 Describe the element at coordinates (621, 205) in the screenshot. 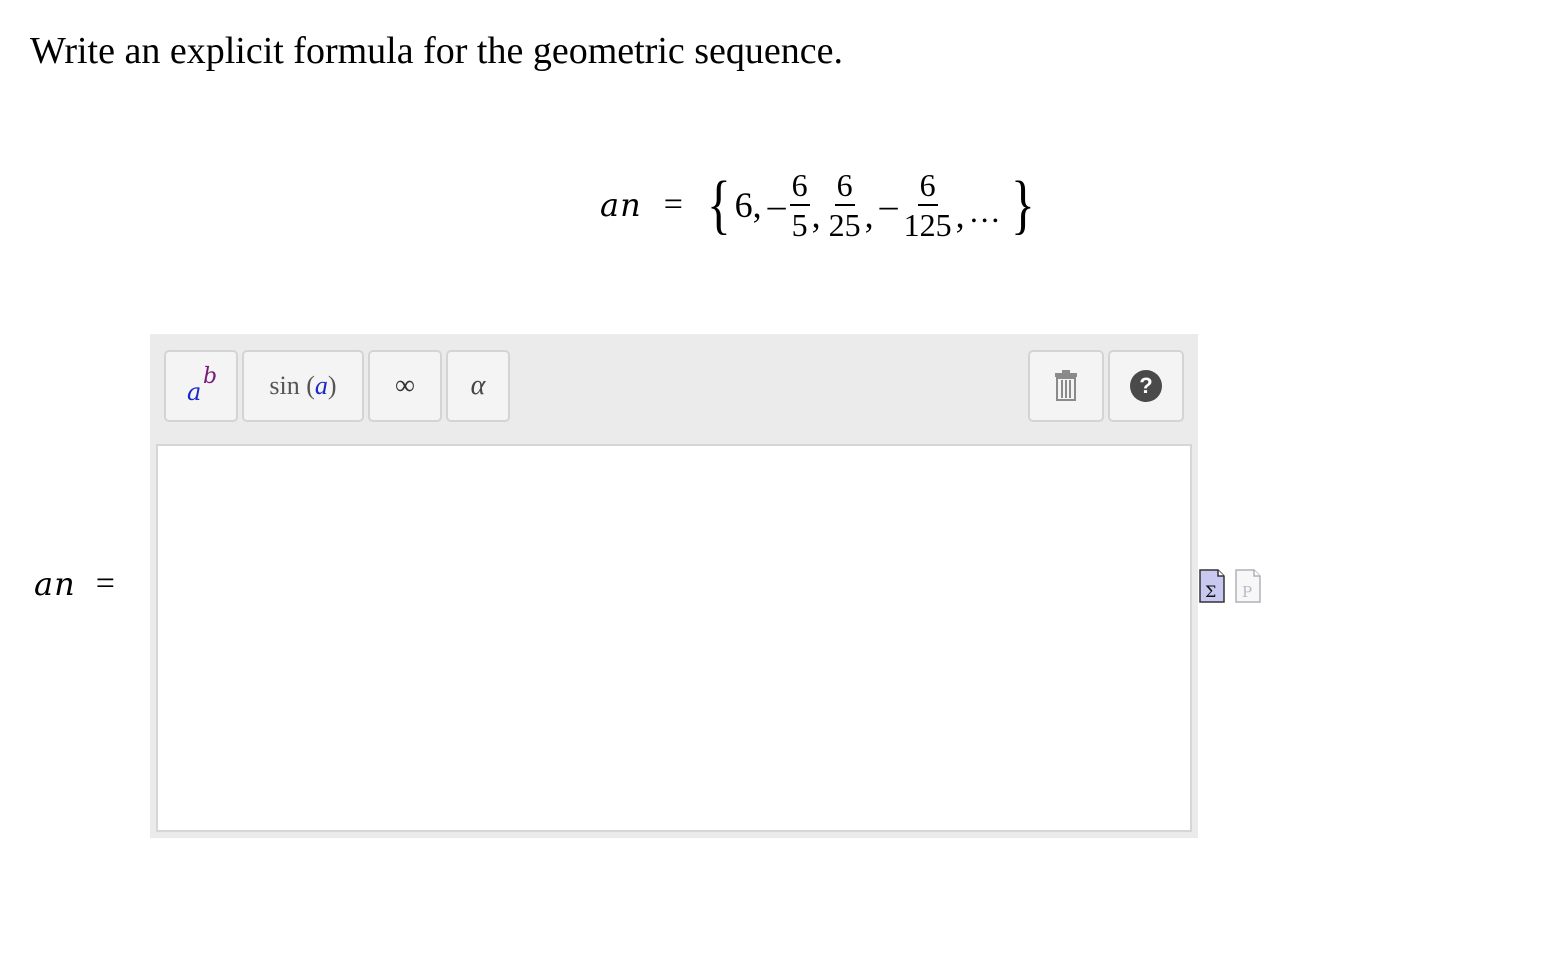

I see `sequence-variable: an` at that location.